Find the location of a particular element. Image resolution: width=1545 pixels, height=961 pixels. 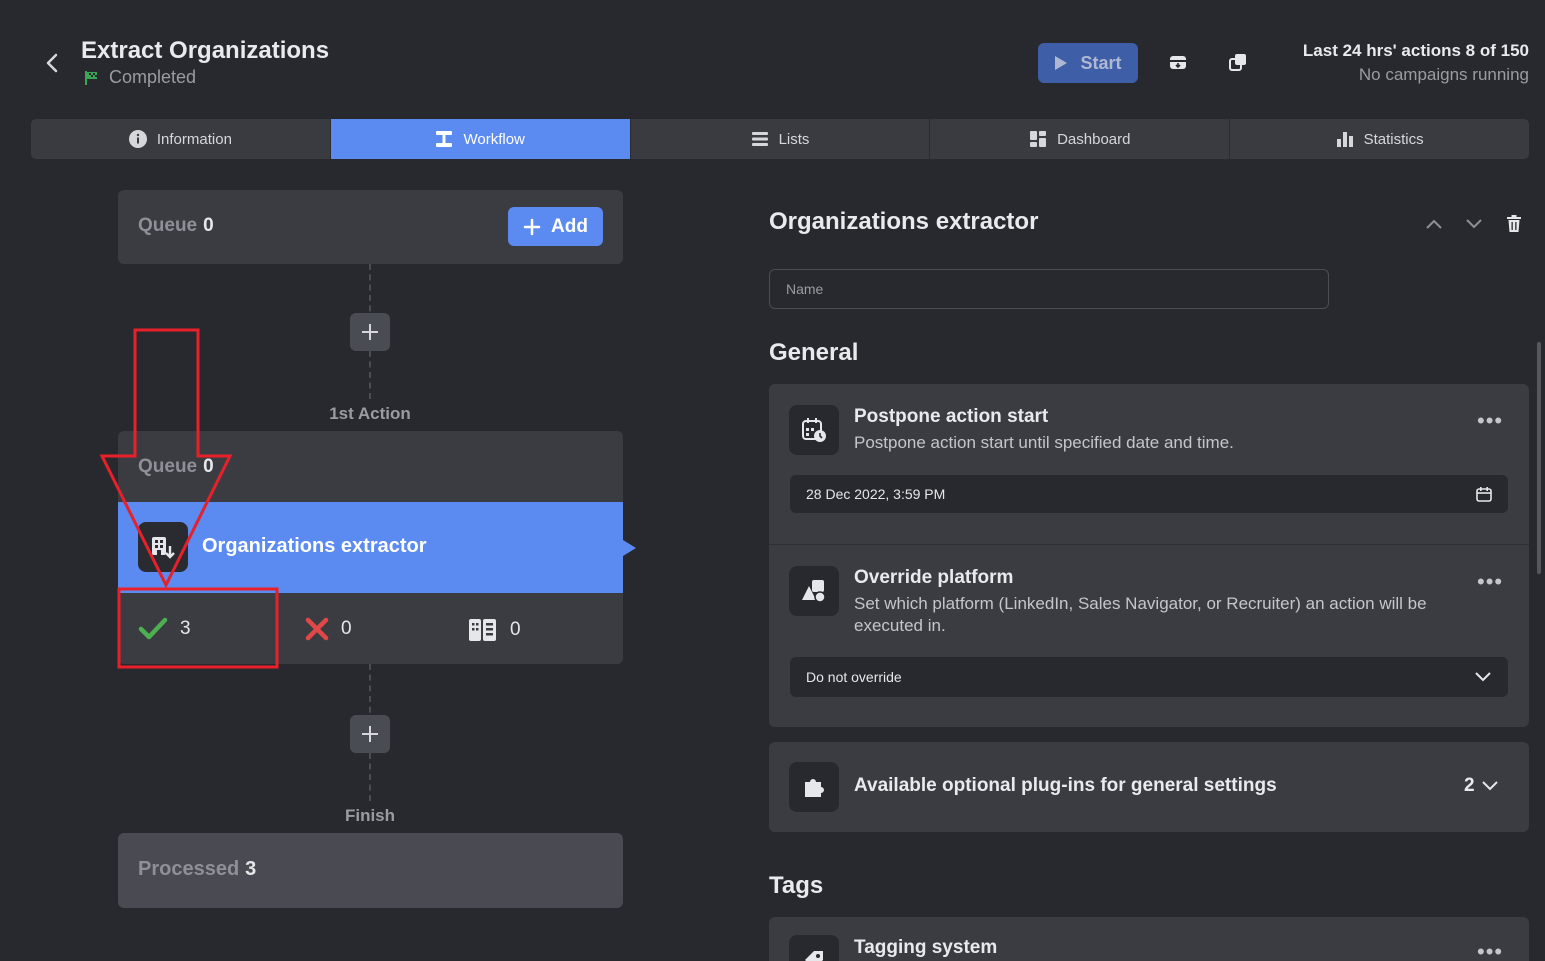

name-input is located at coordinates (1049, 289).